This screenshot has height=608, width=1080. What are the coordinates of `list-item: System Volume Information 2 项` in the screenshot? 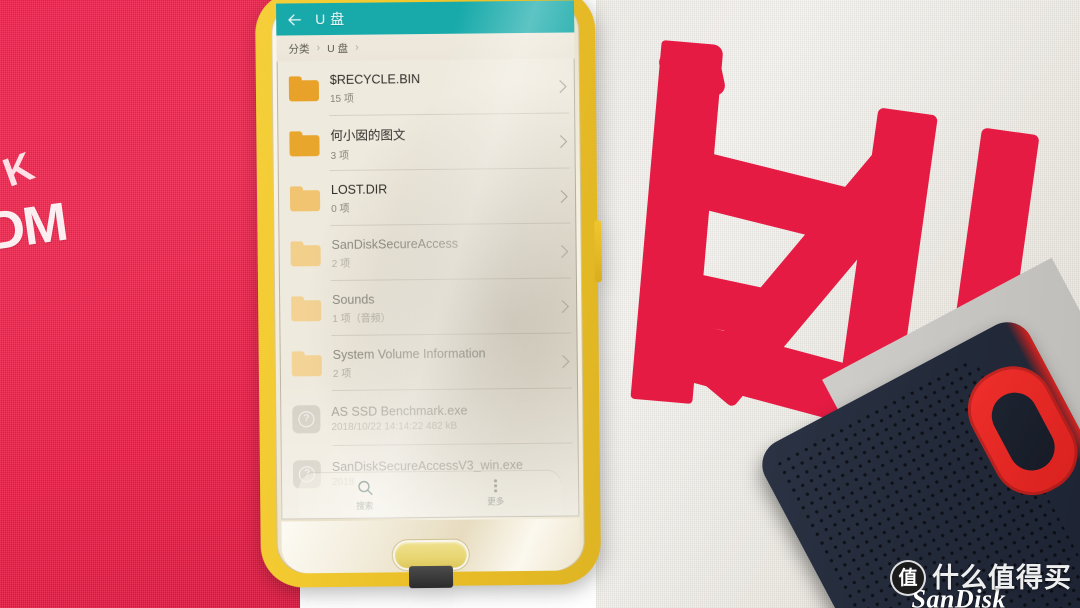 It's located at (429, 362).